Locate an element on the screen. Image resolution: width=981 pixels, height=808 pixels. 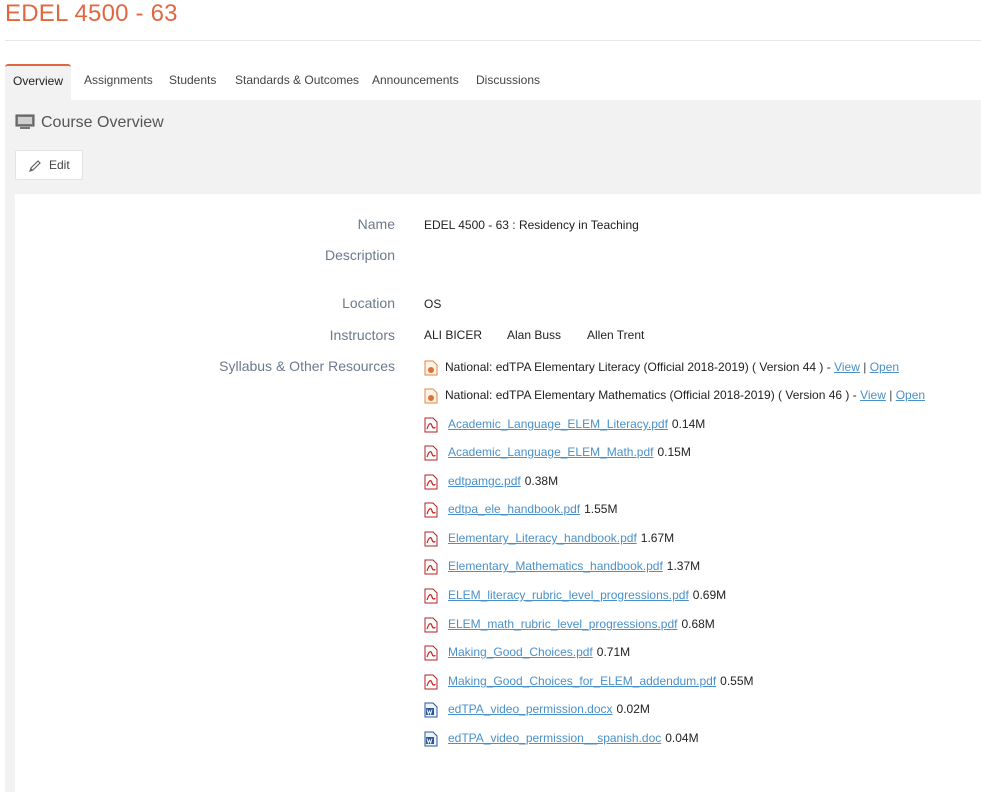
instructor-1: ALI BICER is located at coordinates (453, 335).